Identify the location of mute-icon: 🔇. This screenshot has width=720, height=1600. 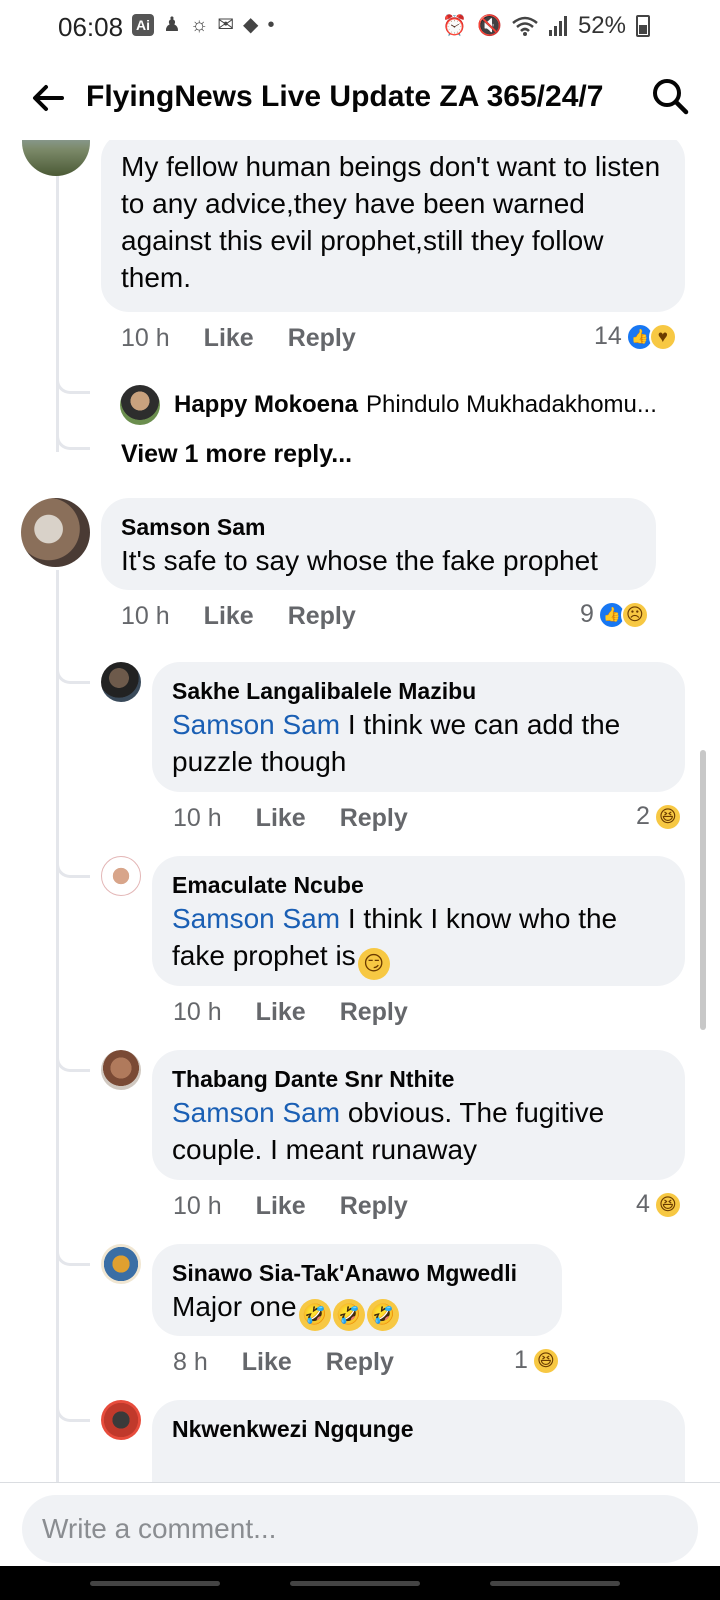
(489, 26).